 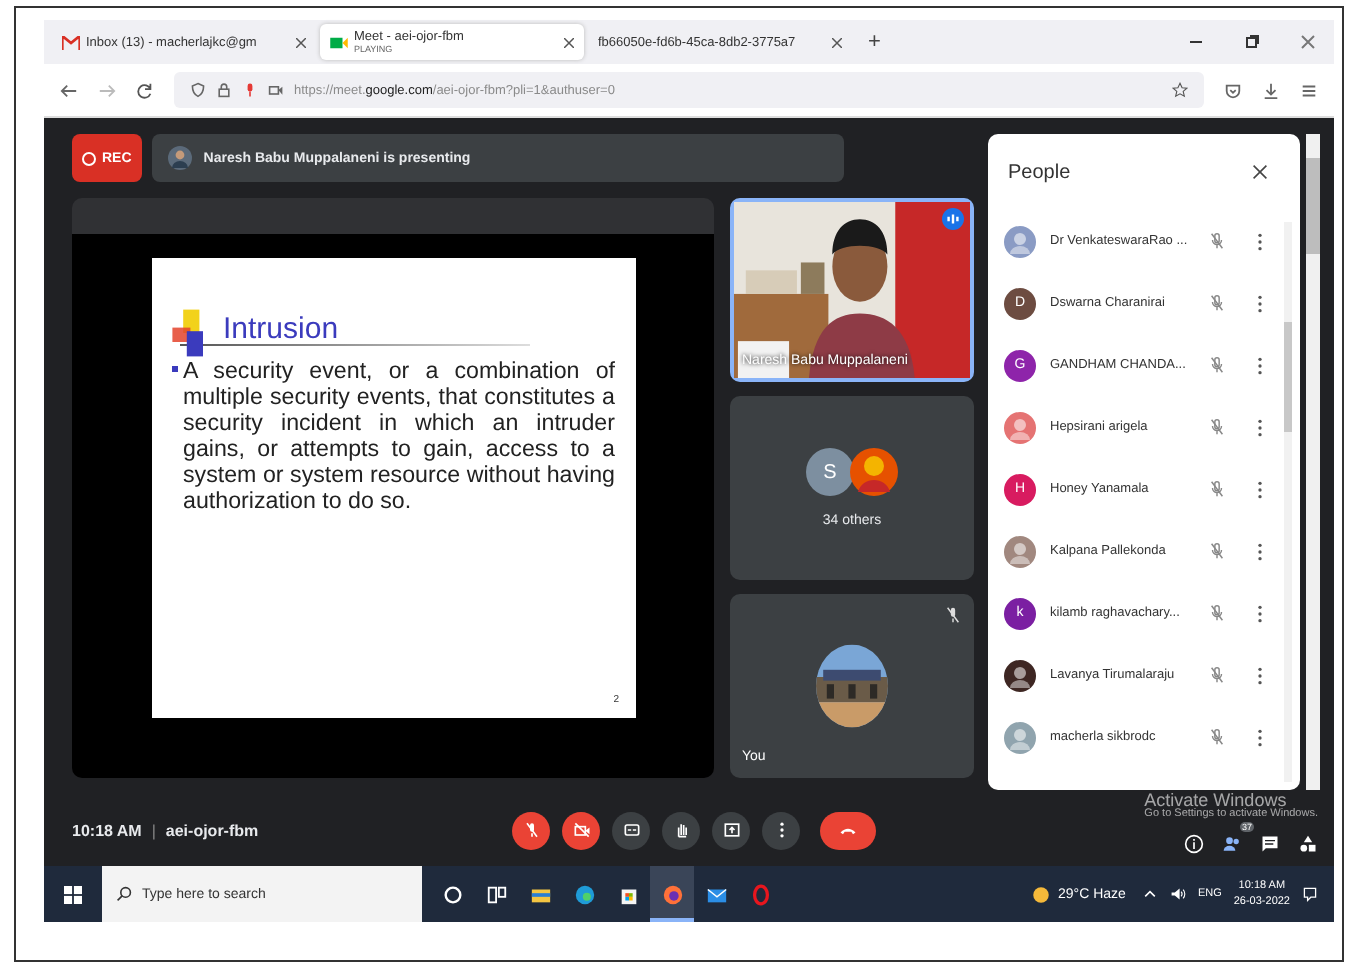 I want to click on mic-button, so click(x=531, y=830).